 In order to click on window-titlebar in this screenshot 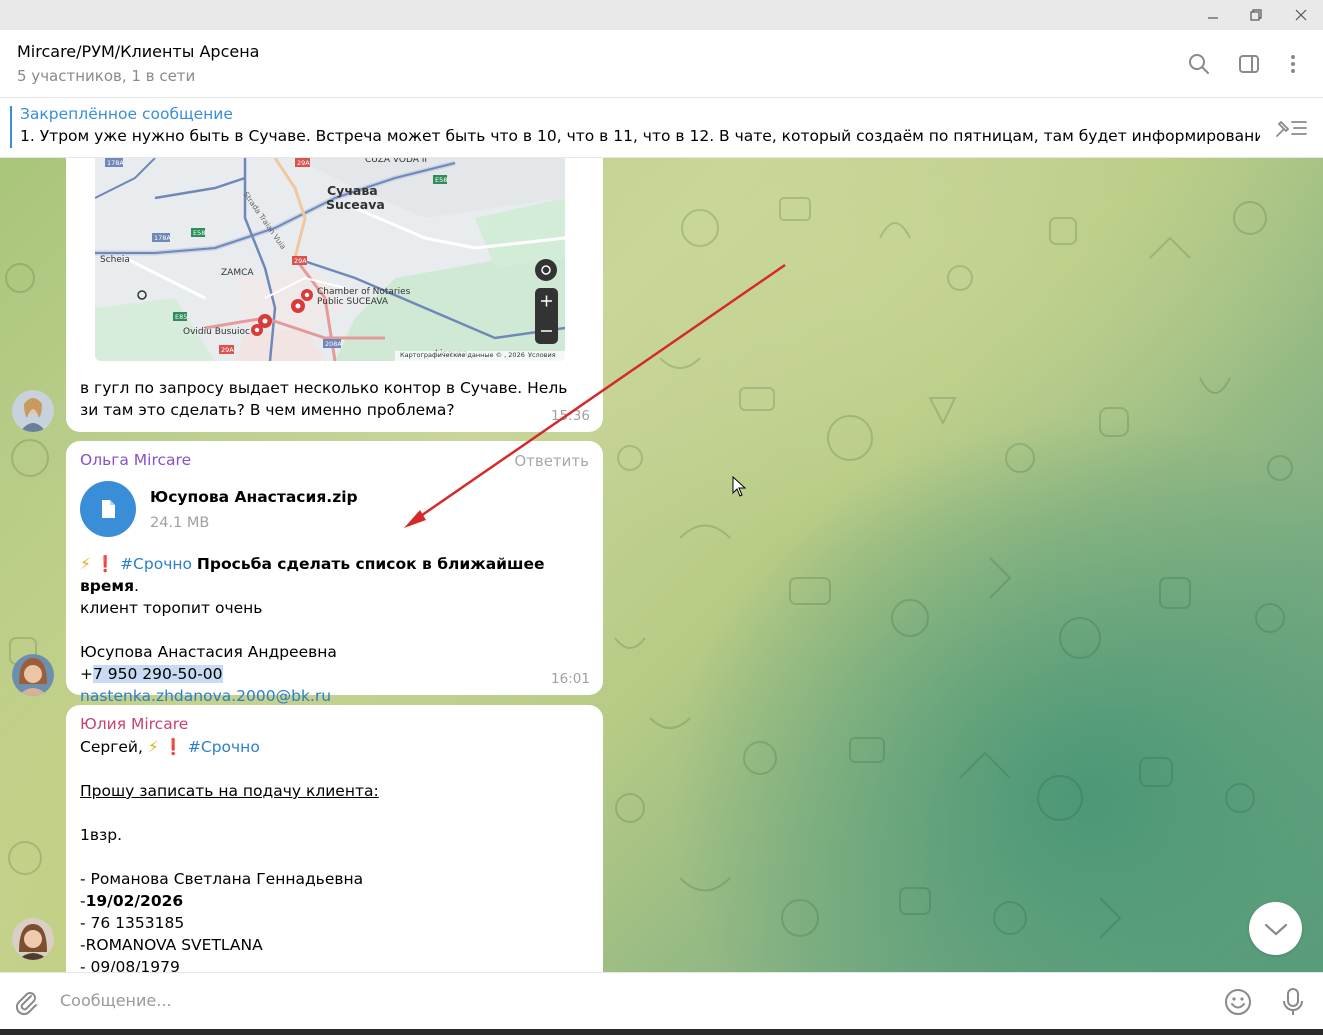, I will do `click(661, 15)`.